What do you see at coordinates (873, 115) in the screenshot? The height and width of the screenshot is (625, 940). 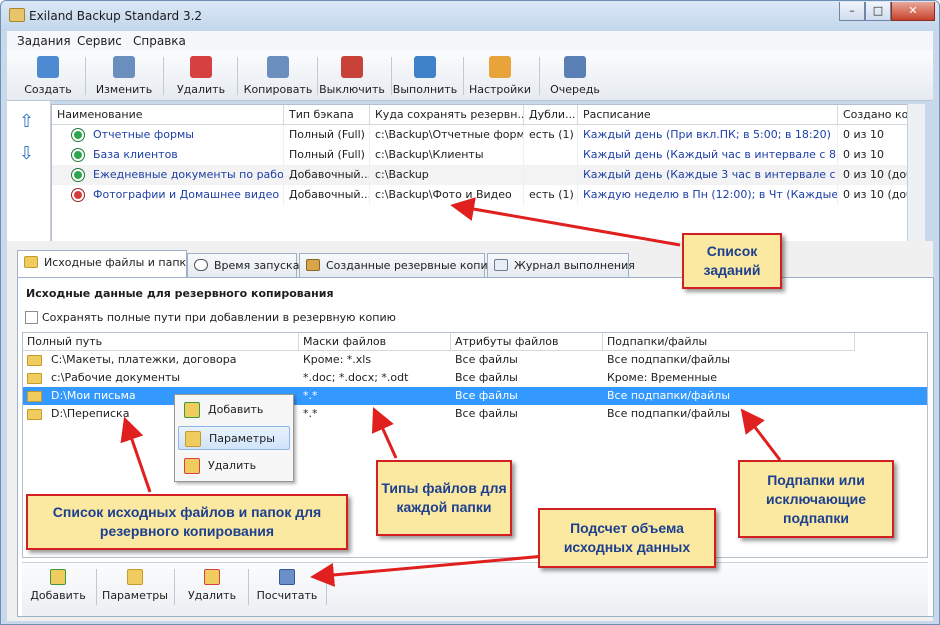 I see `task-column-header: Создано копий` at bounding box center [873, 115].